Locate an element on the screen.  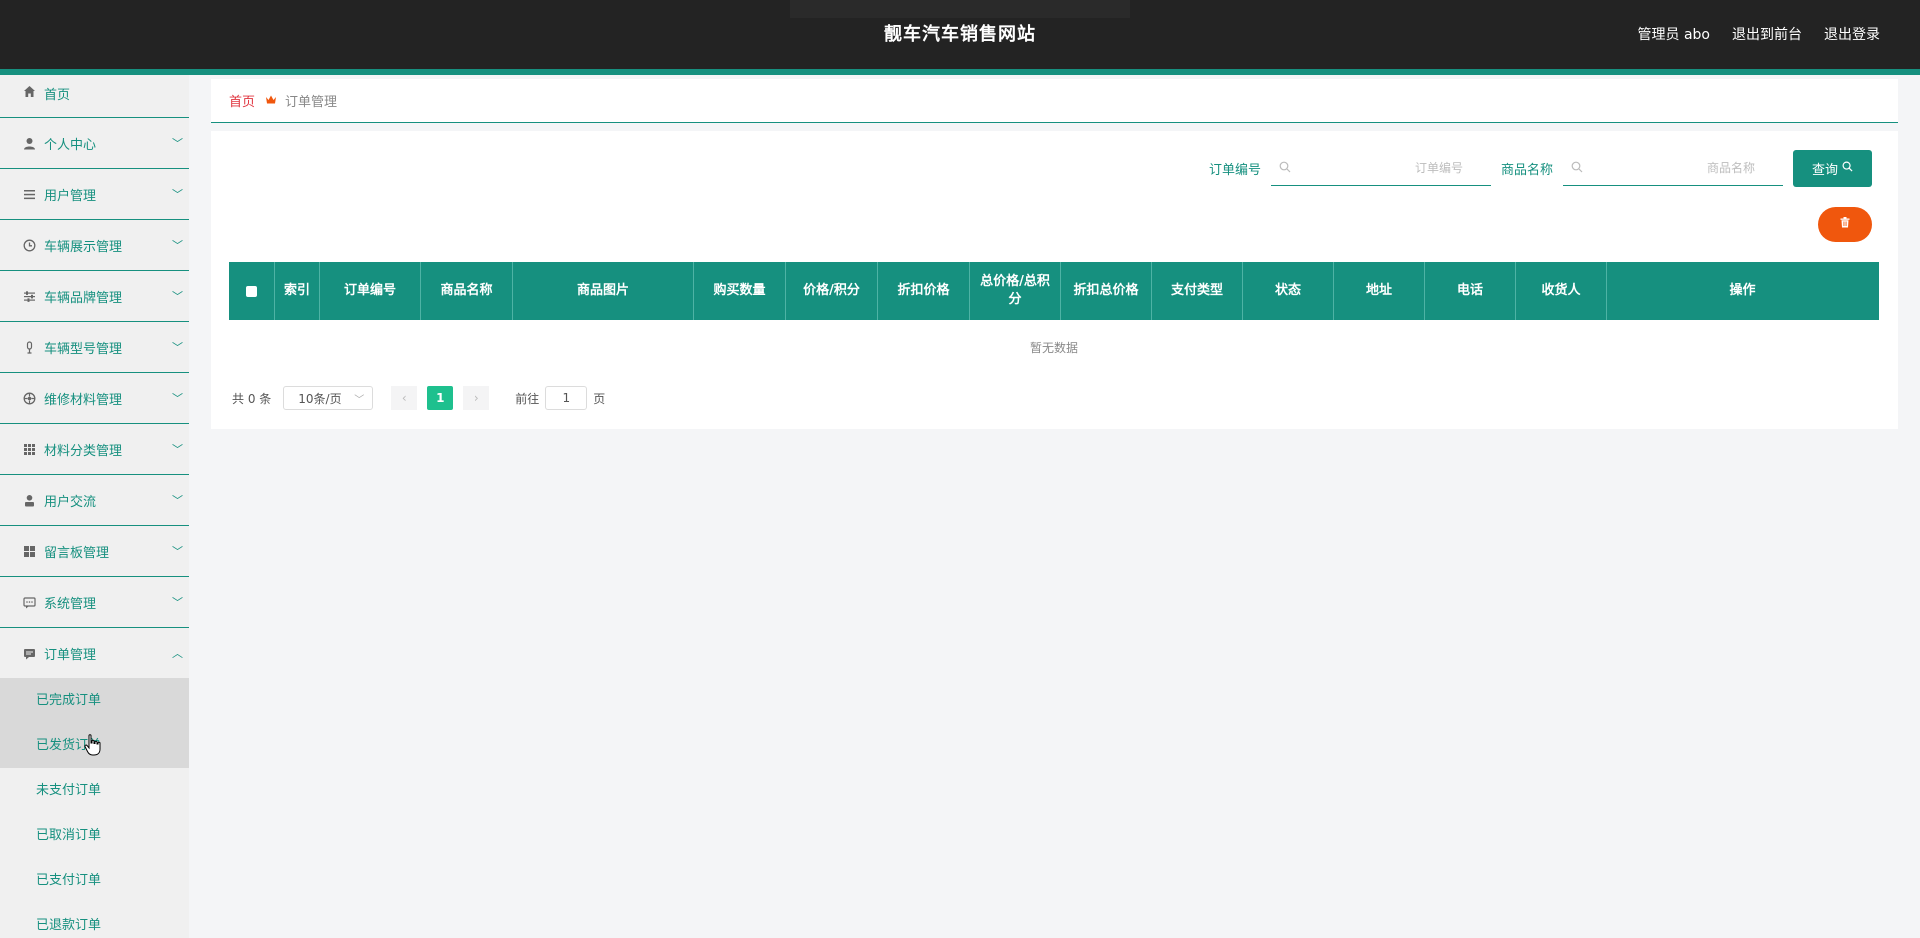
sidebar-item-label: 系统管理 is located at coordinates (70, 604).